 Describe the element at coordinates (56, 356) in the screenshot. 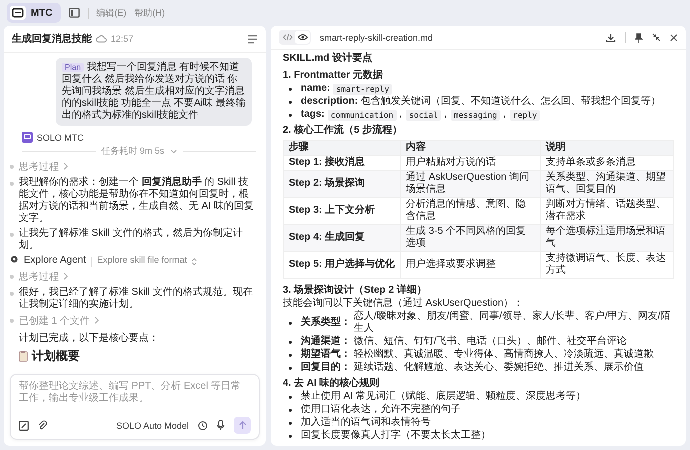

I see `plan-heading: 计划概要` at that location.